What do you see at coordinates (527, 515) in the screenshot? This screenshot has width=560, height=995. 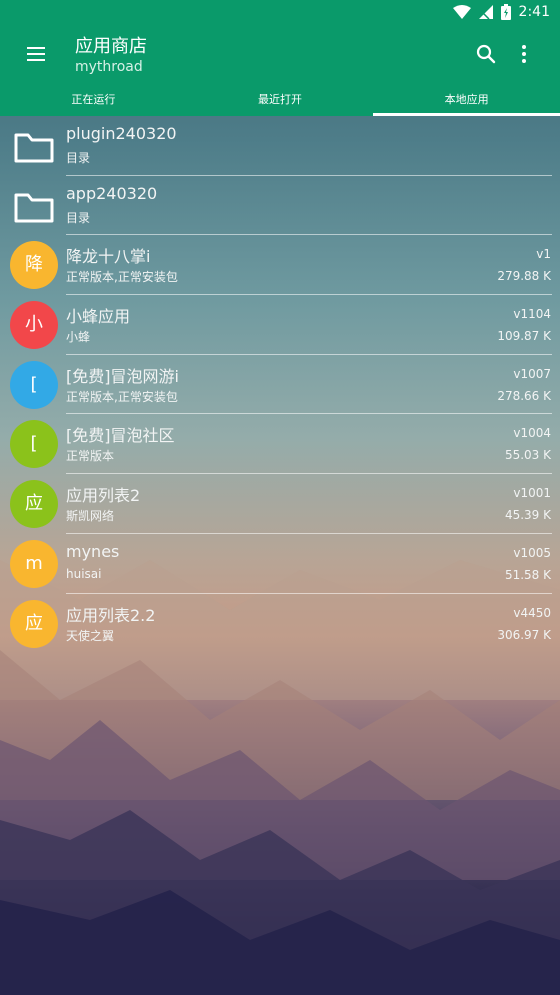 I see `item-size: 45.39 K` at bounding box center [527, 515].